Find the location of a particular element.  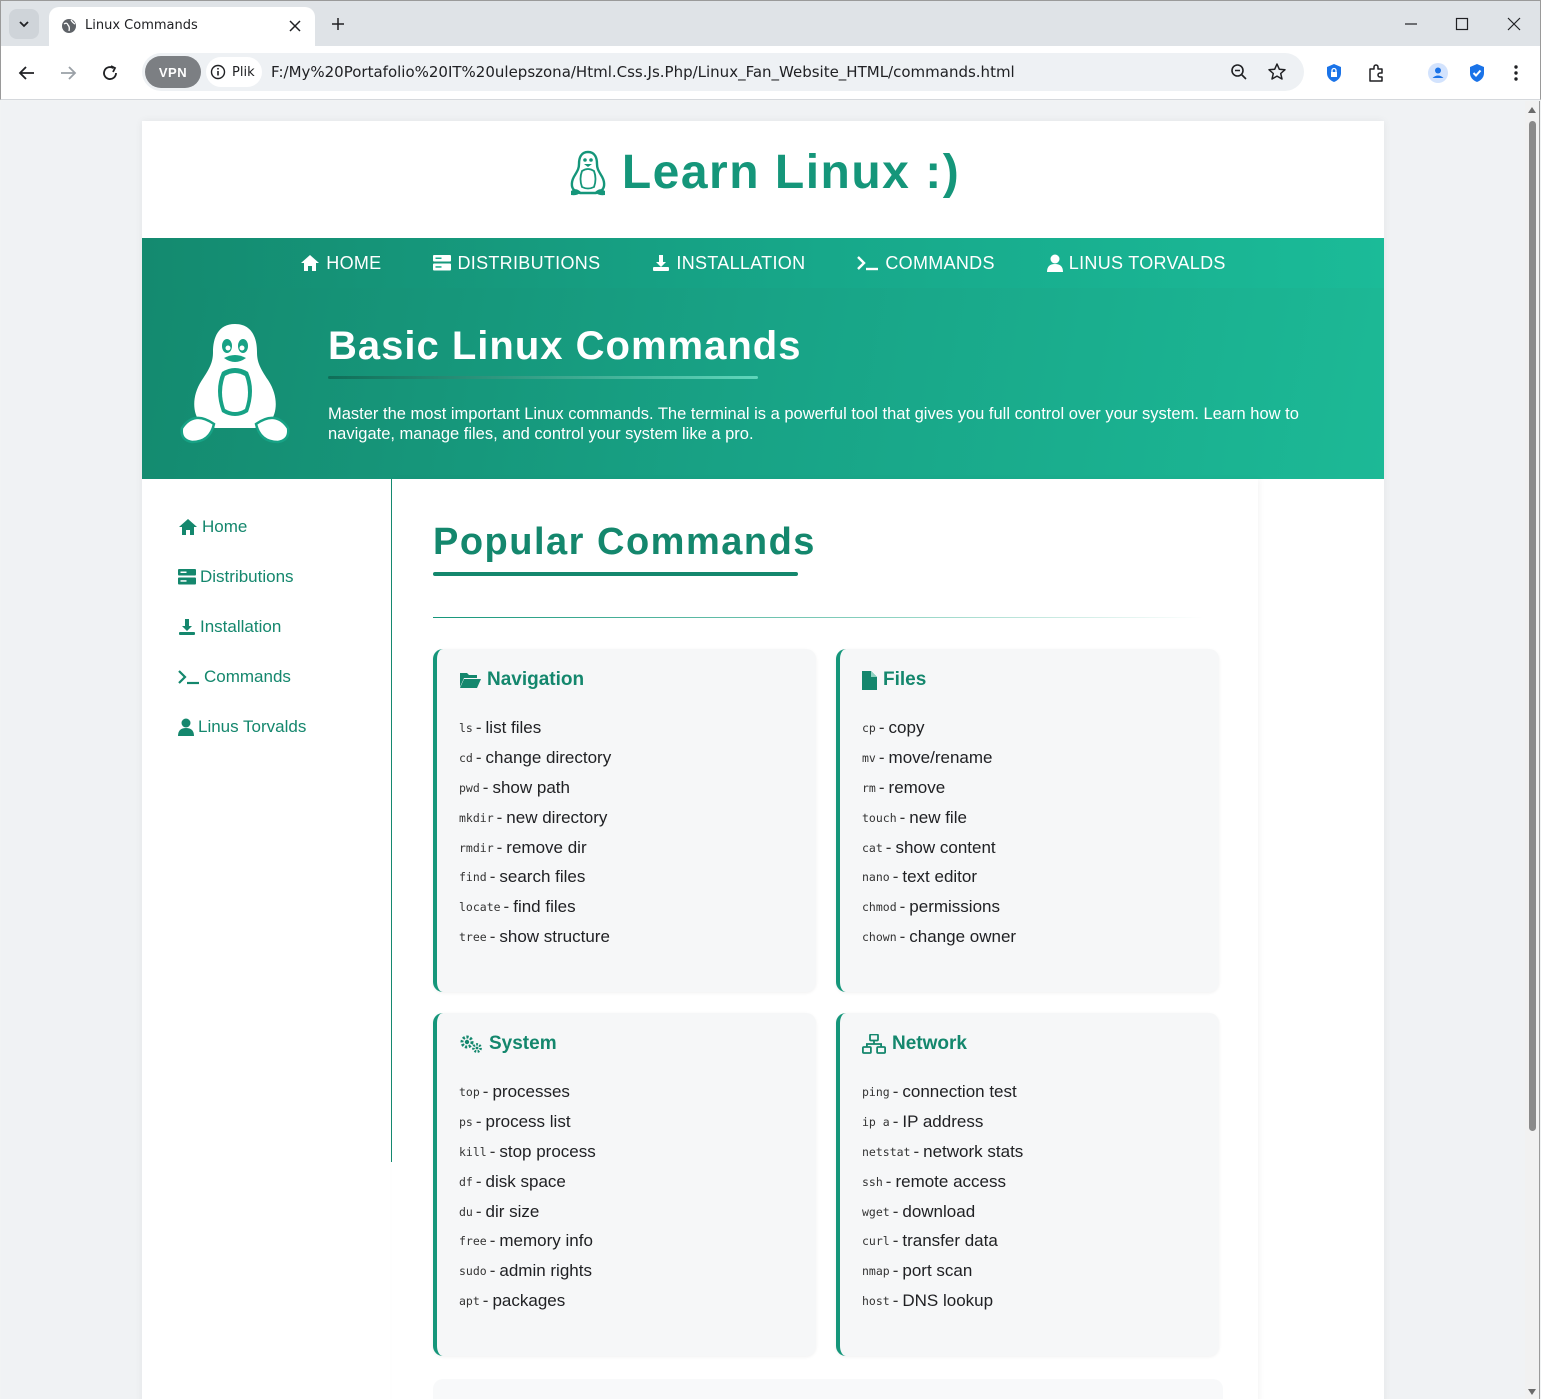

hero-title: Basic Linux Commands is located at coordinates (565, 346).